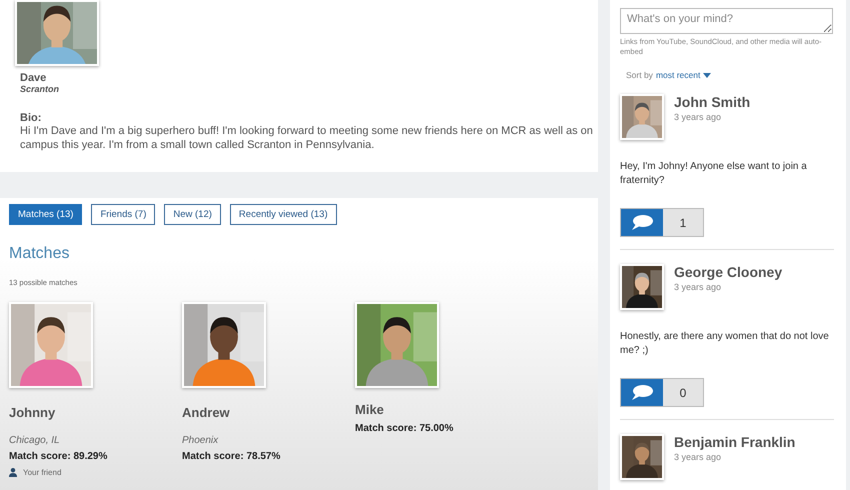  What do you see at coordinates (39, 254) in the screenshot?
I see `matches-heading: Matches` at bounding box center [39, 254].